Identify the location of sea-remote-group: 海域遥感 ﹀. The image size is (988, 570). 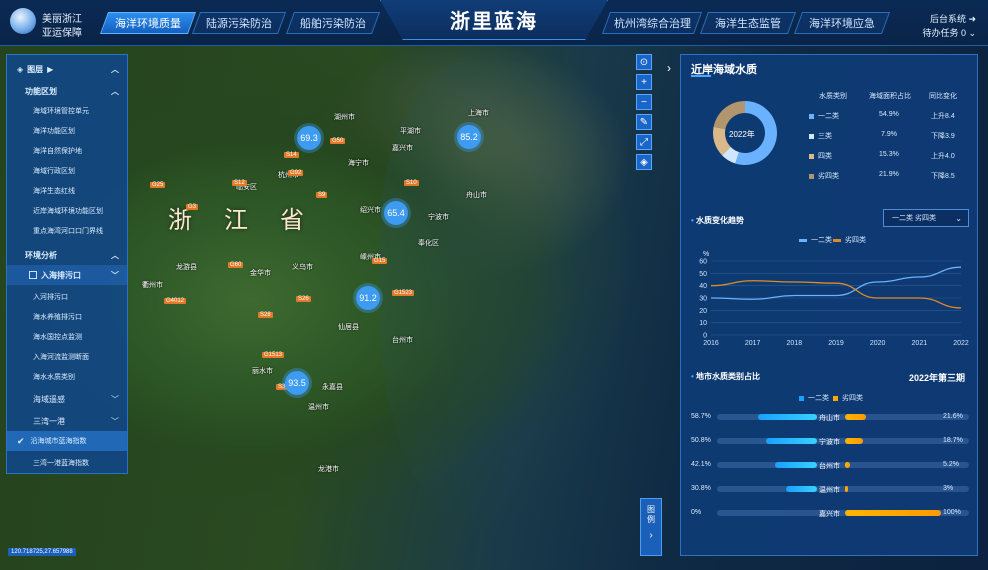
(67, 399).